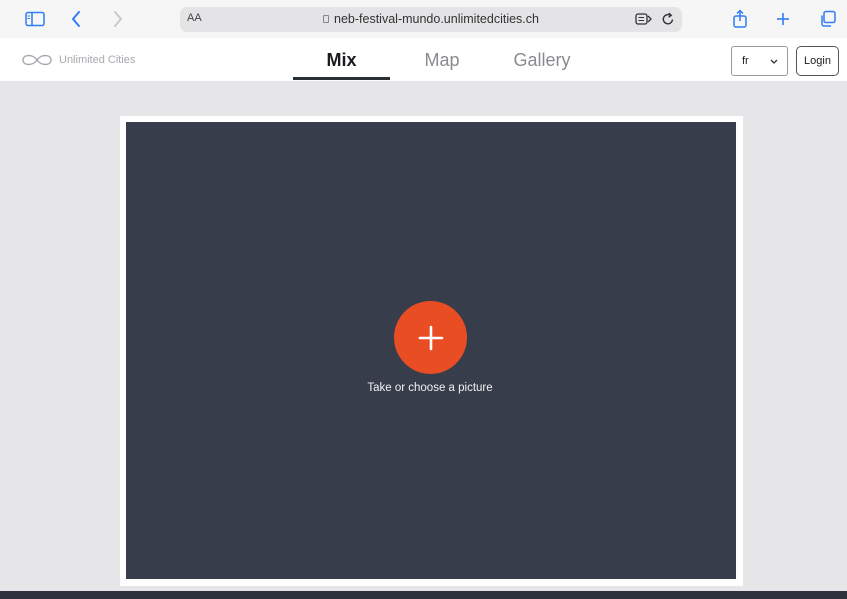  Describe the element at coordinates (774, 60) in the screenshot. I see `chevron-down-icon` at that location.